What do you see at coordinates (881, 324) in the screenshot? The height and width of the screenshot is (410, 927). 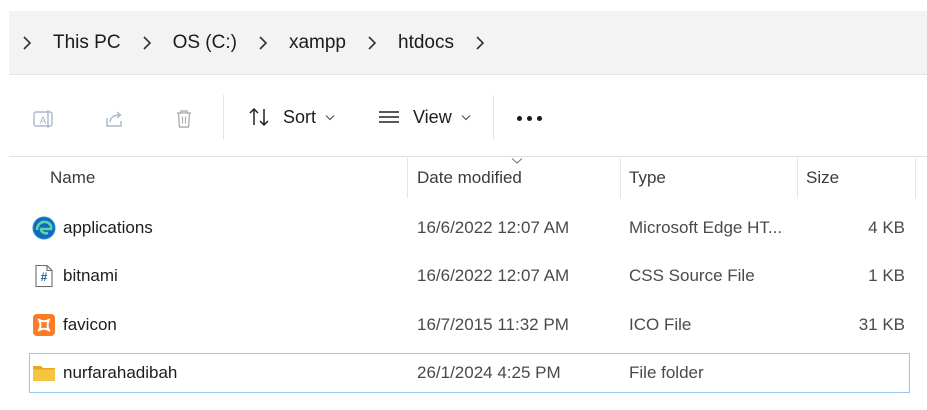 I see `file-size: 31 KB` at bounding box center [881, 324].